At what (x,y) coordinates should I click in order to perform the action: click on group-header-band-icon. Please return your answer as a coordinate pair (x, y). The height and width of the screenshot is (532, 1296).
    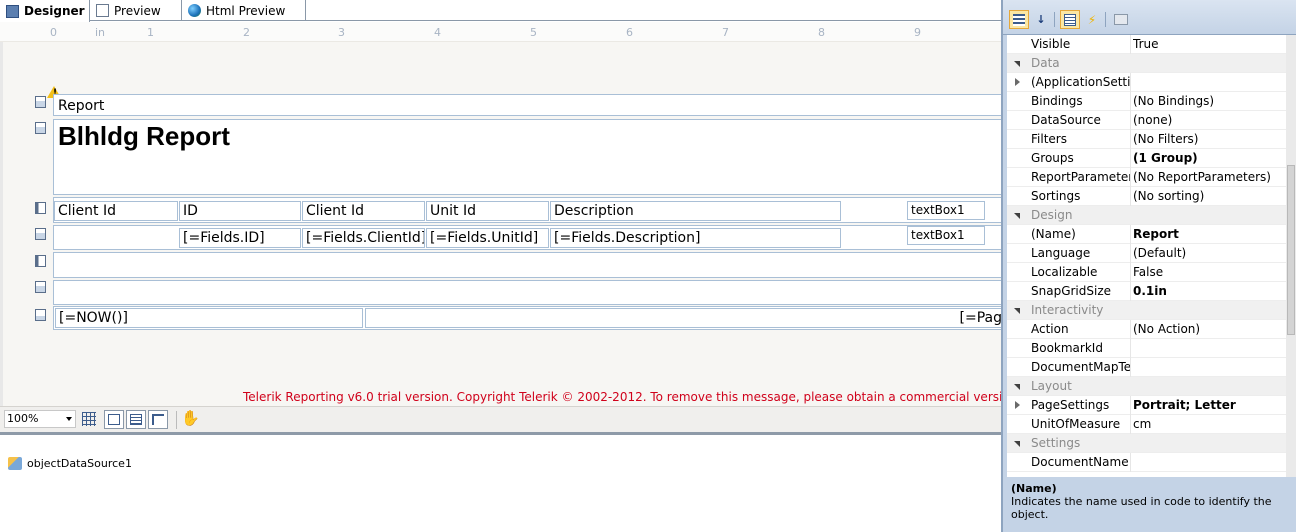
    Looking at the image, I should click on (40, 208).